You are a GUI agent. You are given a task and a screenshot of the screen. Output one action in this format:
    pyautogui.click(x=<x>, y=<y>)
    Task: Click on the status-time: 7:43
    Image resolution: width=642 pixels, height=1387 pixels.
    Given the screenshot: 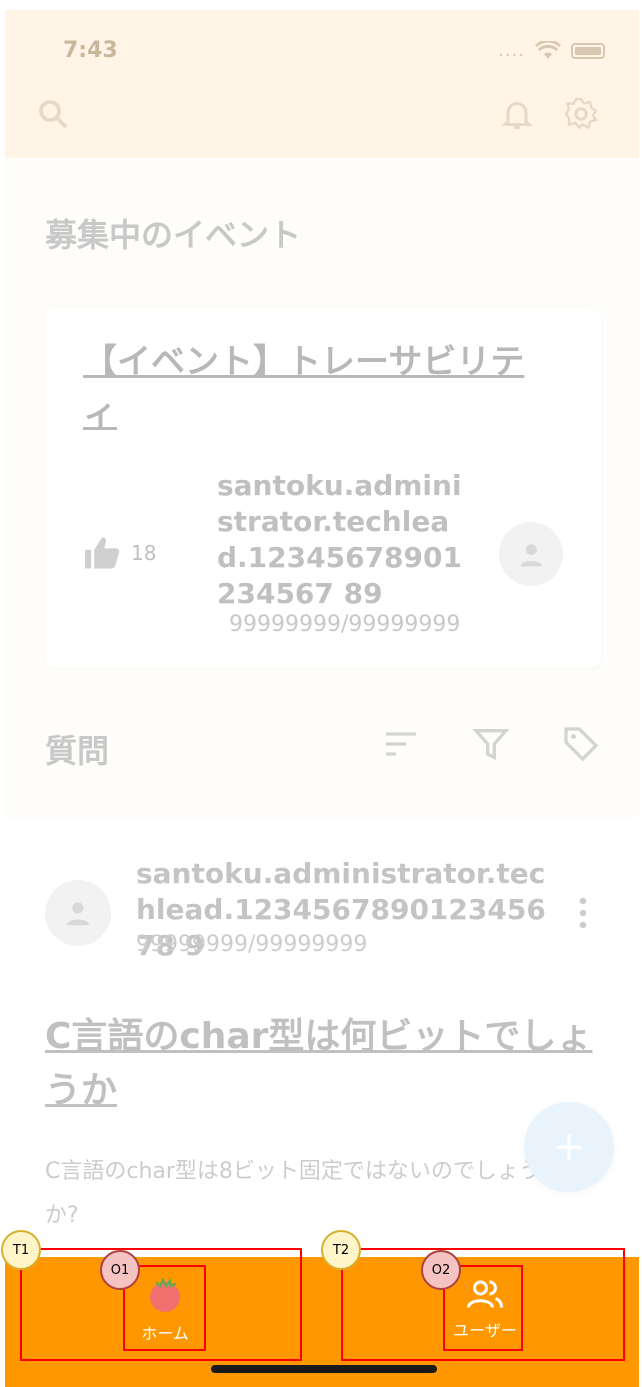 What is the action you would take?
    pyautogui.click(x=90, y=50)
    